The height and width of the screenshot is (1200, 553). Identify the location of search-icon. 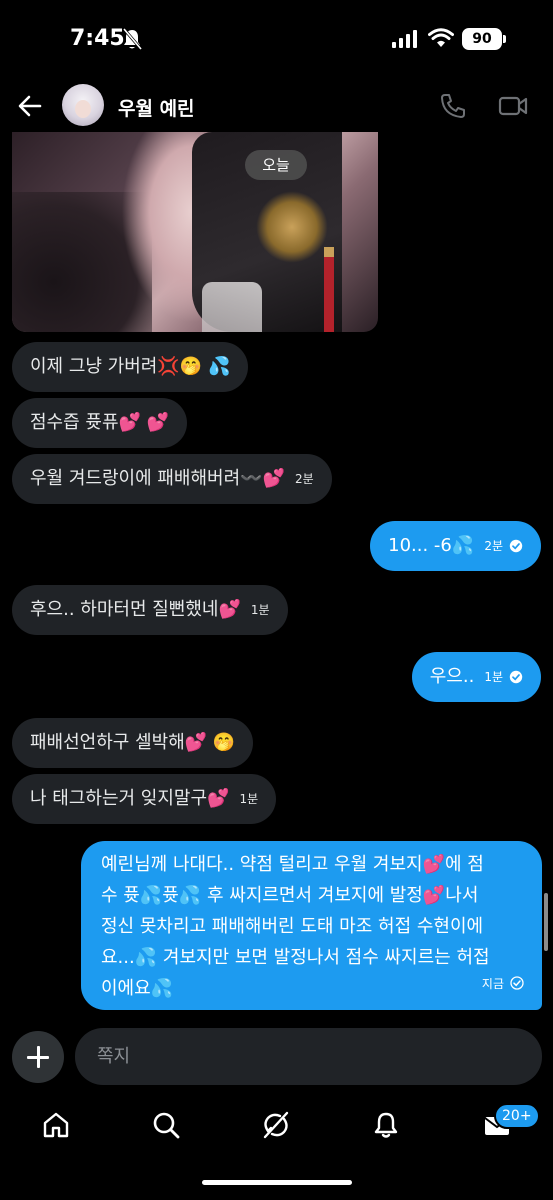
(166, 1125).